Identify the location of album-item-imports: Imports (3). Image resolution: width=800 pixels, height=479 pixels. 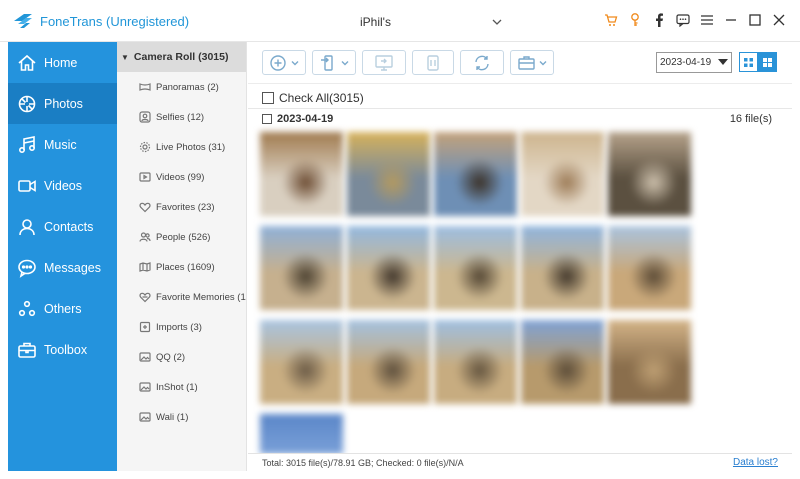
(170, 327).